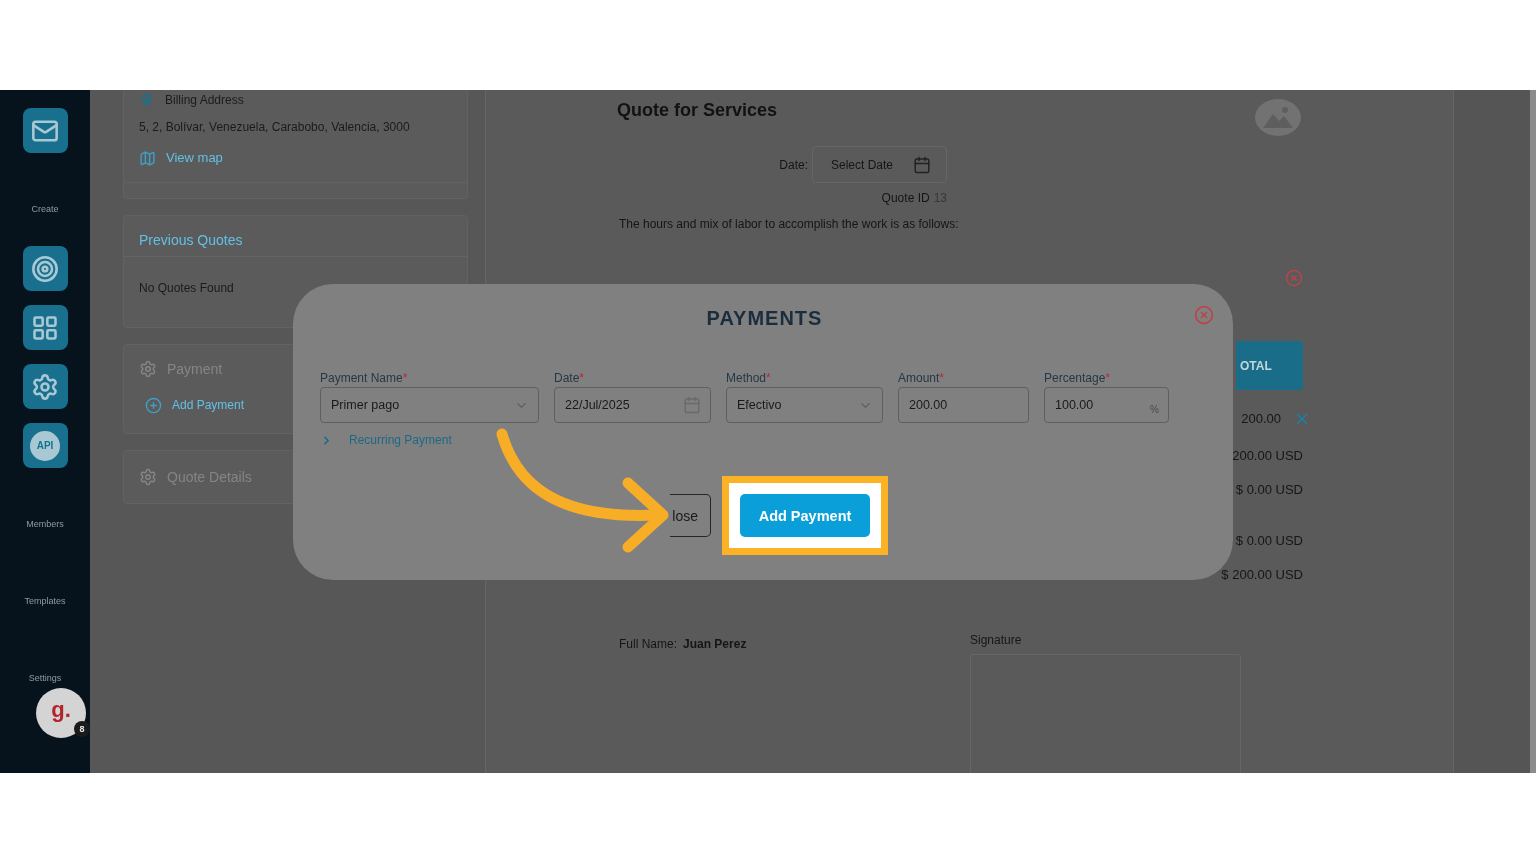  What do you see at coordinates (45, 209) in the screenshot?
I see `section-label: Create` at bounding box center [45, 209].